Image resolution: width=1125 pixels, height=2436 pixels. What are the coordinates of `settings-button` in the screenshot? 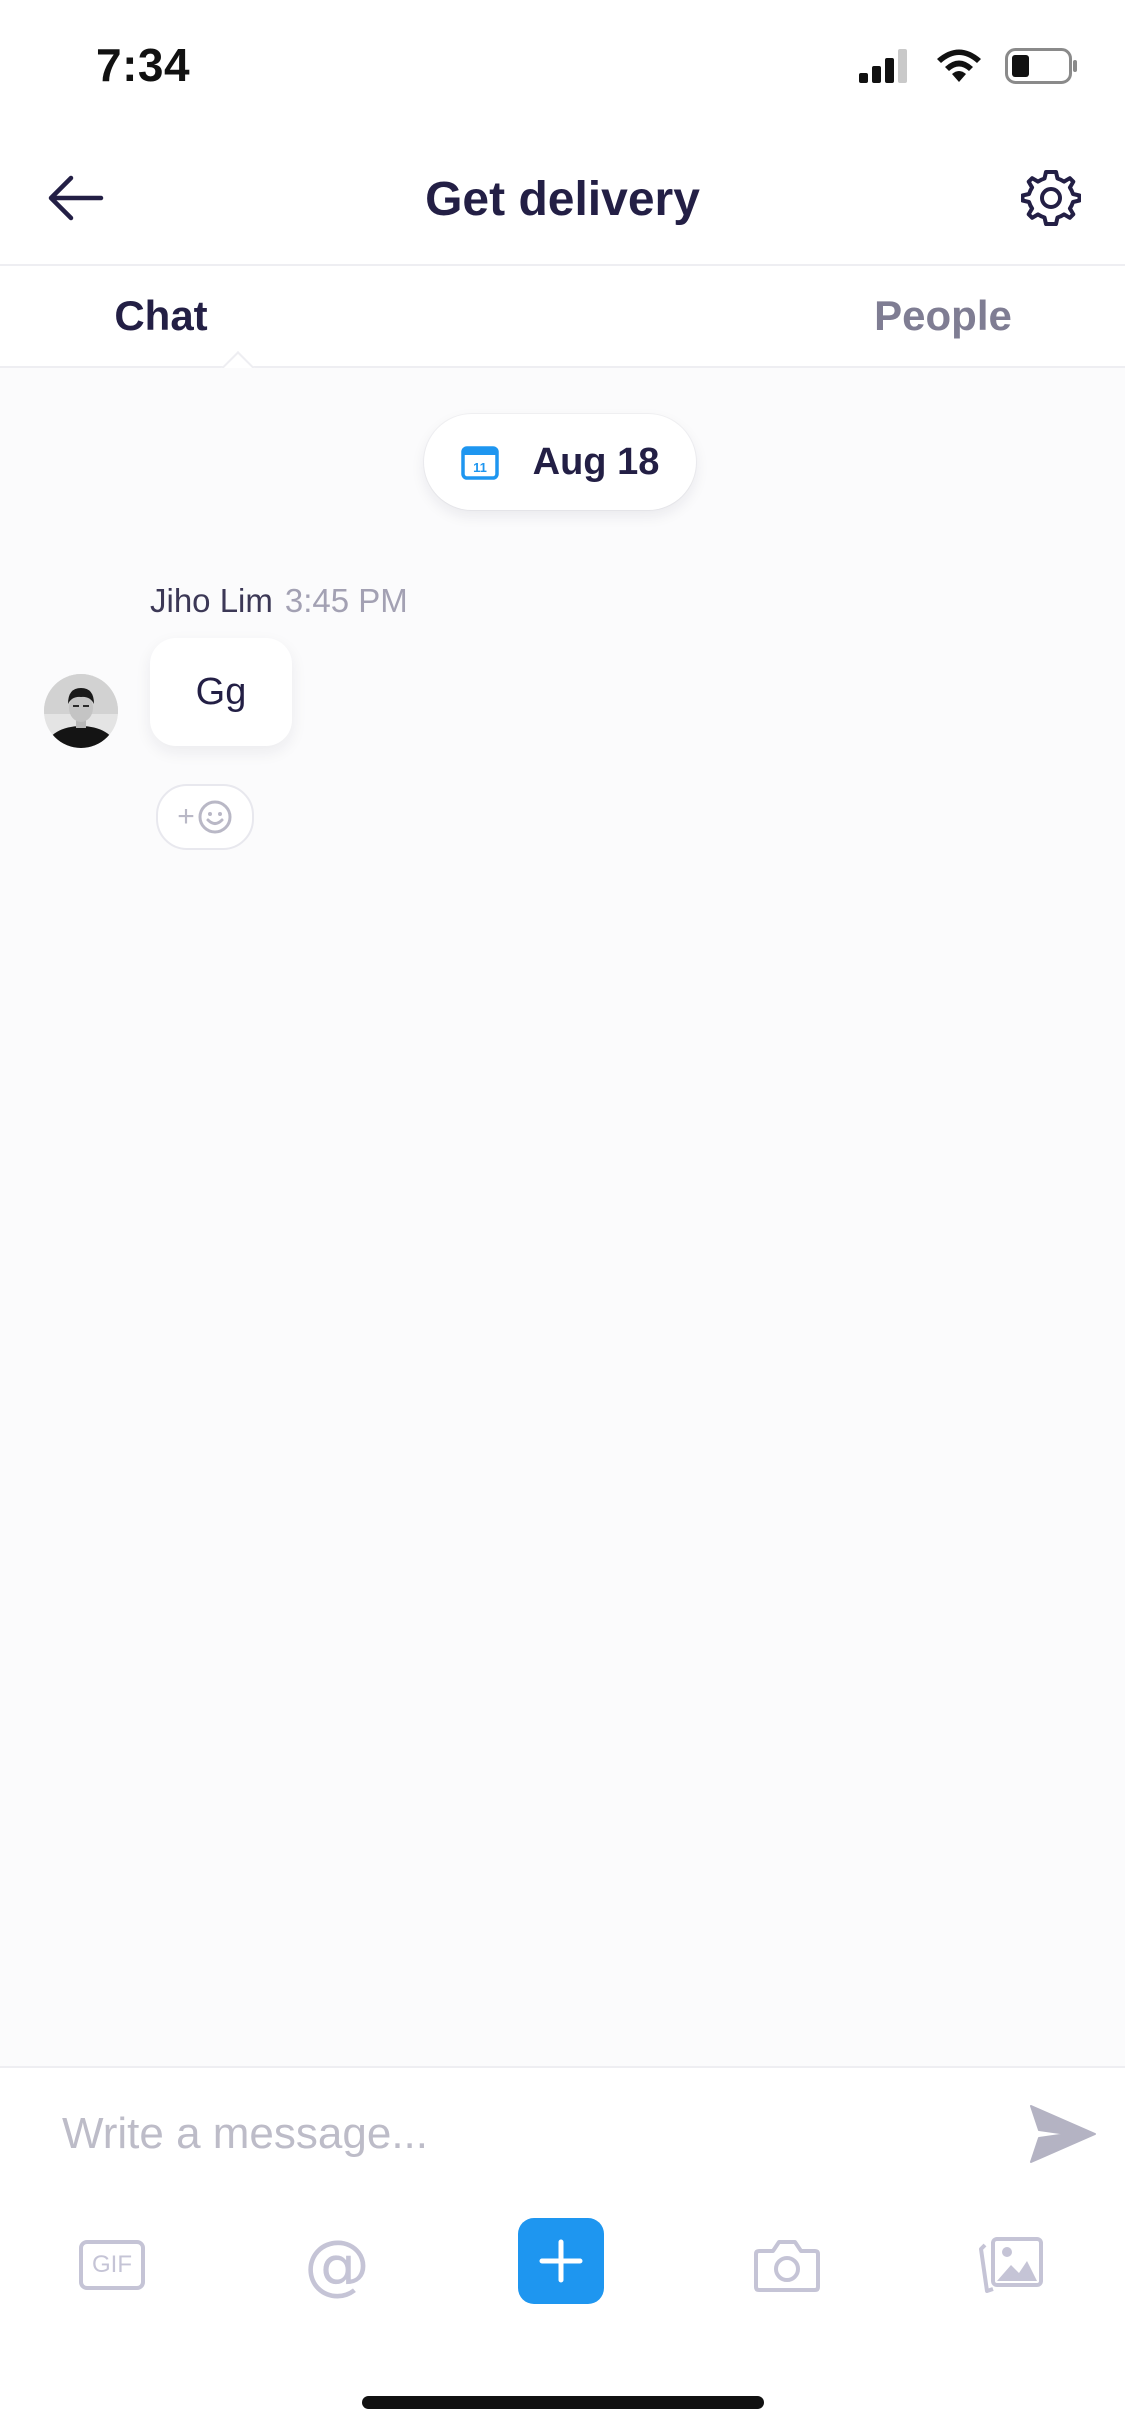 It's located at (1051, 198).